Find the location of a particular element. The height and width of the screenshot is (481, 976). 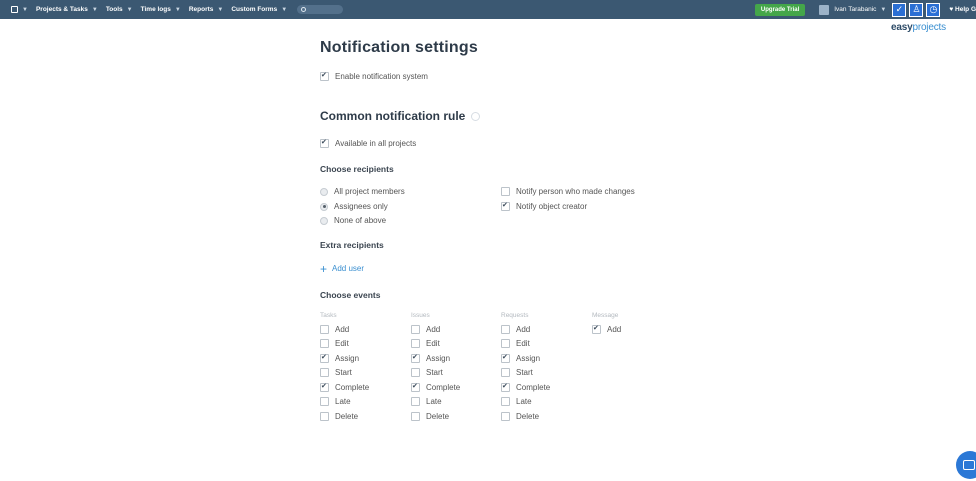

event-issues-delete: Delete is located at coordinates (430, 416).